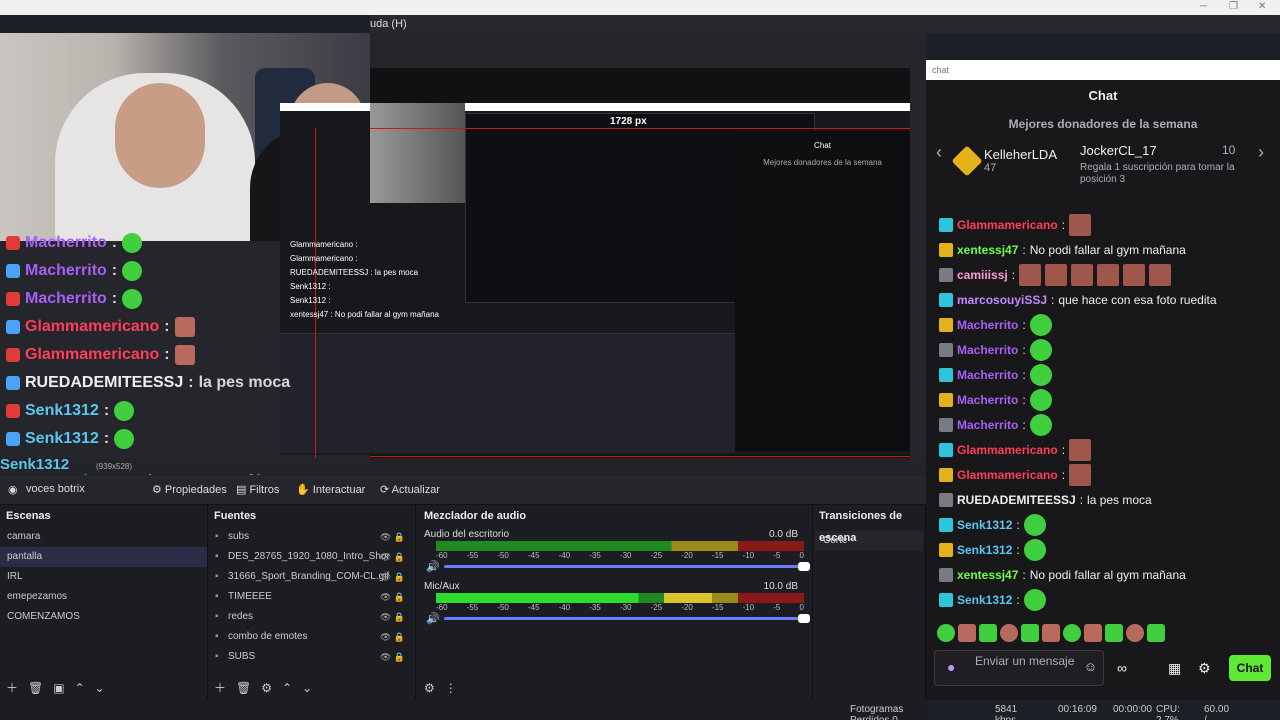 The height and width of the screenshot is (720, 1280). I want to click on source-item: ▪ DES_28765_1920_1080_Intro_Shor 👁 🔒, so click(311, 557).